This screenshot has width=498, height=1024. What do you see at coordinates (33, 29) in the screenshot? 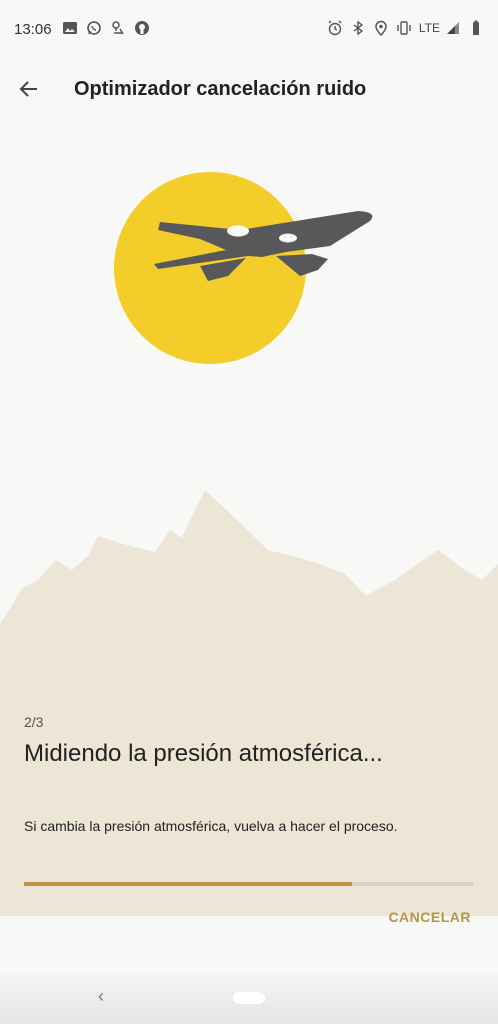
I see `status-time: 13:06` at bounding box center [33, 29].